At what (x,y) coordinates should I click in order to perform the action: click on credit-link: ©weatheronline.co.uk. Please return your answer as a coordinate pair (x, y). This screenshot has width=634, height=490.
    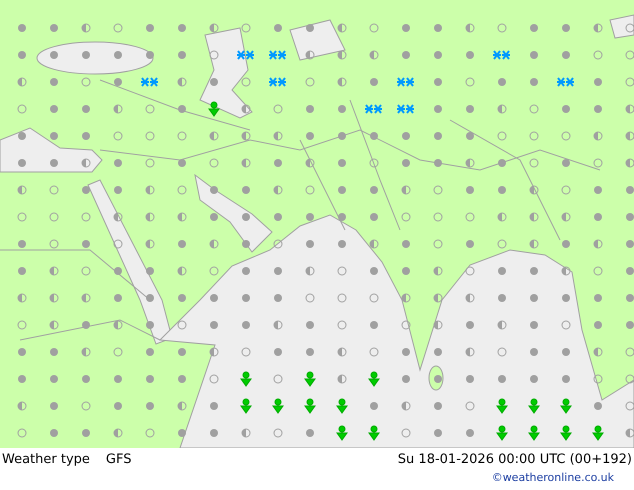
    Looking at the image, I should click on (553, 477).